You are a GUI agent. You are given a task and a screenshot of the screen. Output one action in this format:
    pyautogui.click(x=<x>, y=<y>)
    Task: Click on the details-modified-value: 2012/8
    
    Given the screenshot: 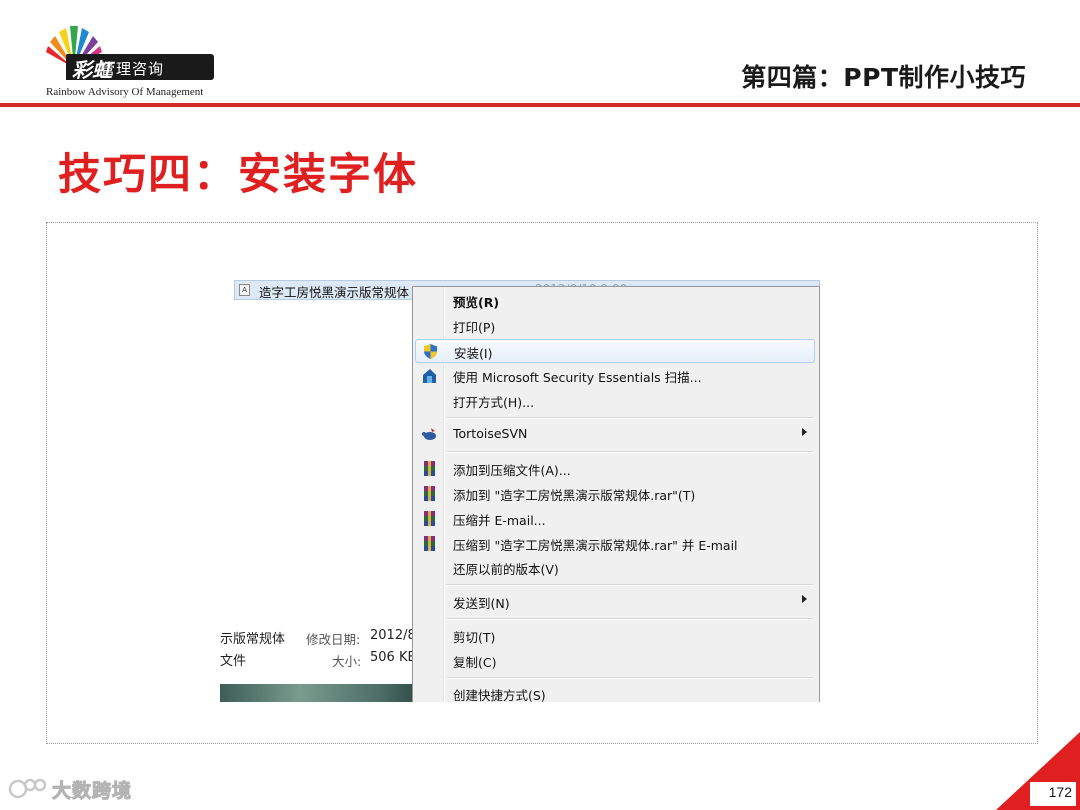 What is the action you would take?
    pyautogui.click(x=393, y=635)
    